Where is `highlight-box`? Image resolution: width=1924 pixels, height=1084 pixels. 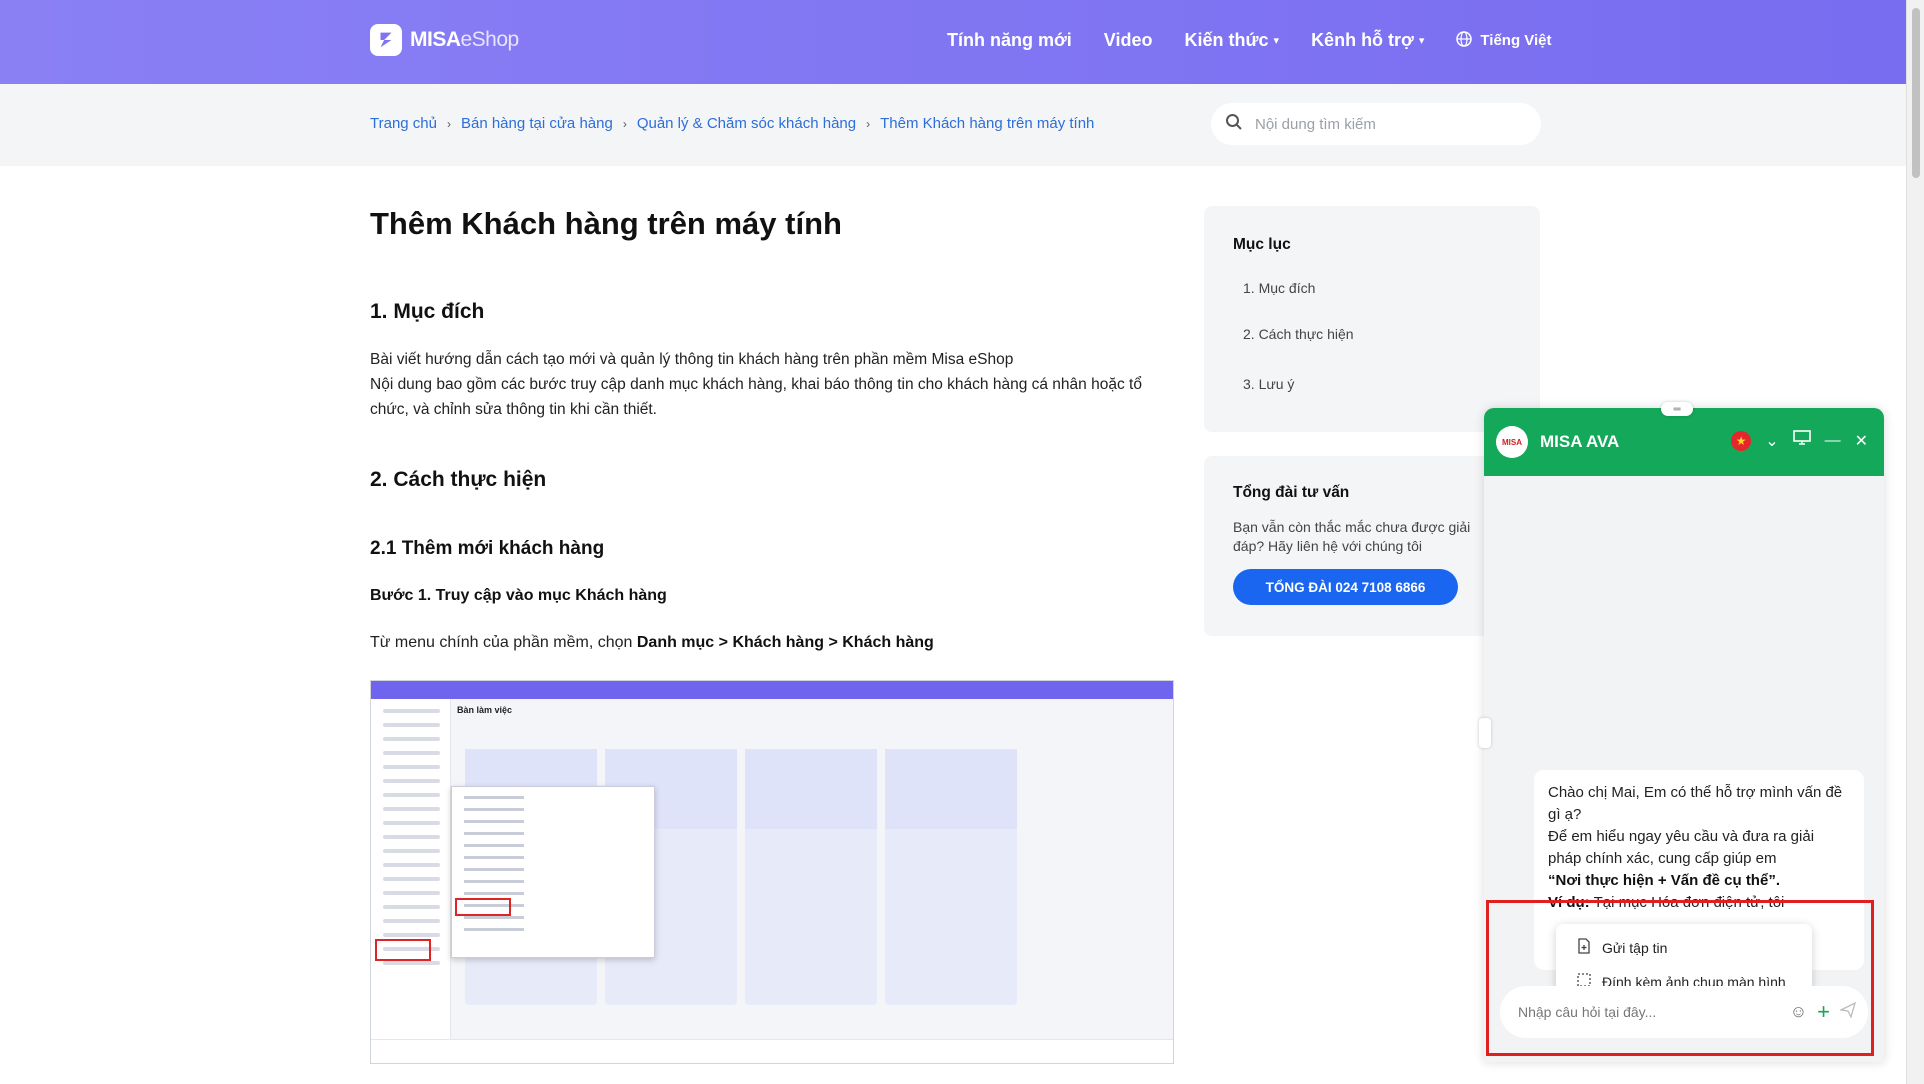 highlight-box is located at coordinates (1680, 978).